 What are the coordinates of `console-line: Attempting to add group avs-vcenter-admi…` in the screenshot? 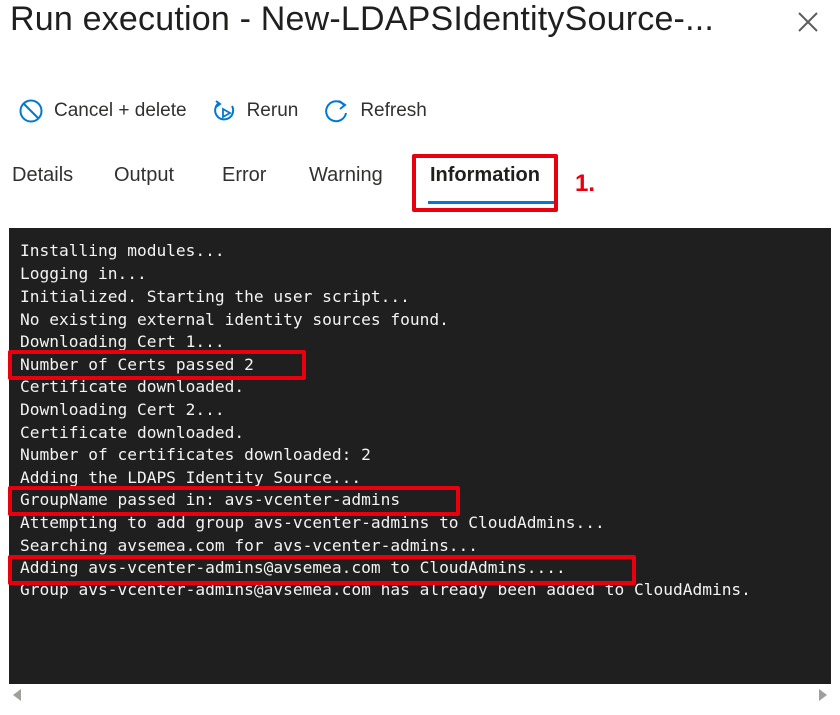 It's located at (312, 522).